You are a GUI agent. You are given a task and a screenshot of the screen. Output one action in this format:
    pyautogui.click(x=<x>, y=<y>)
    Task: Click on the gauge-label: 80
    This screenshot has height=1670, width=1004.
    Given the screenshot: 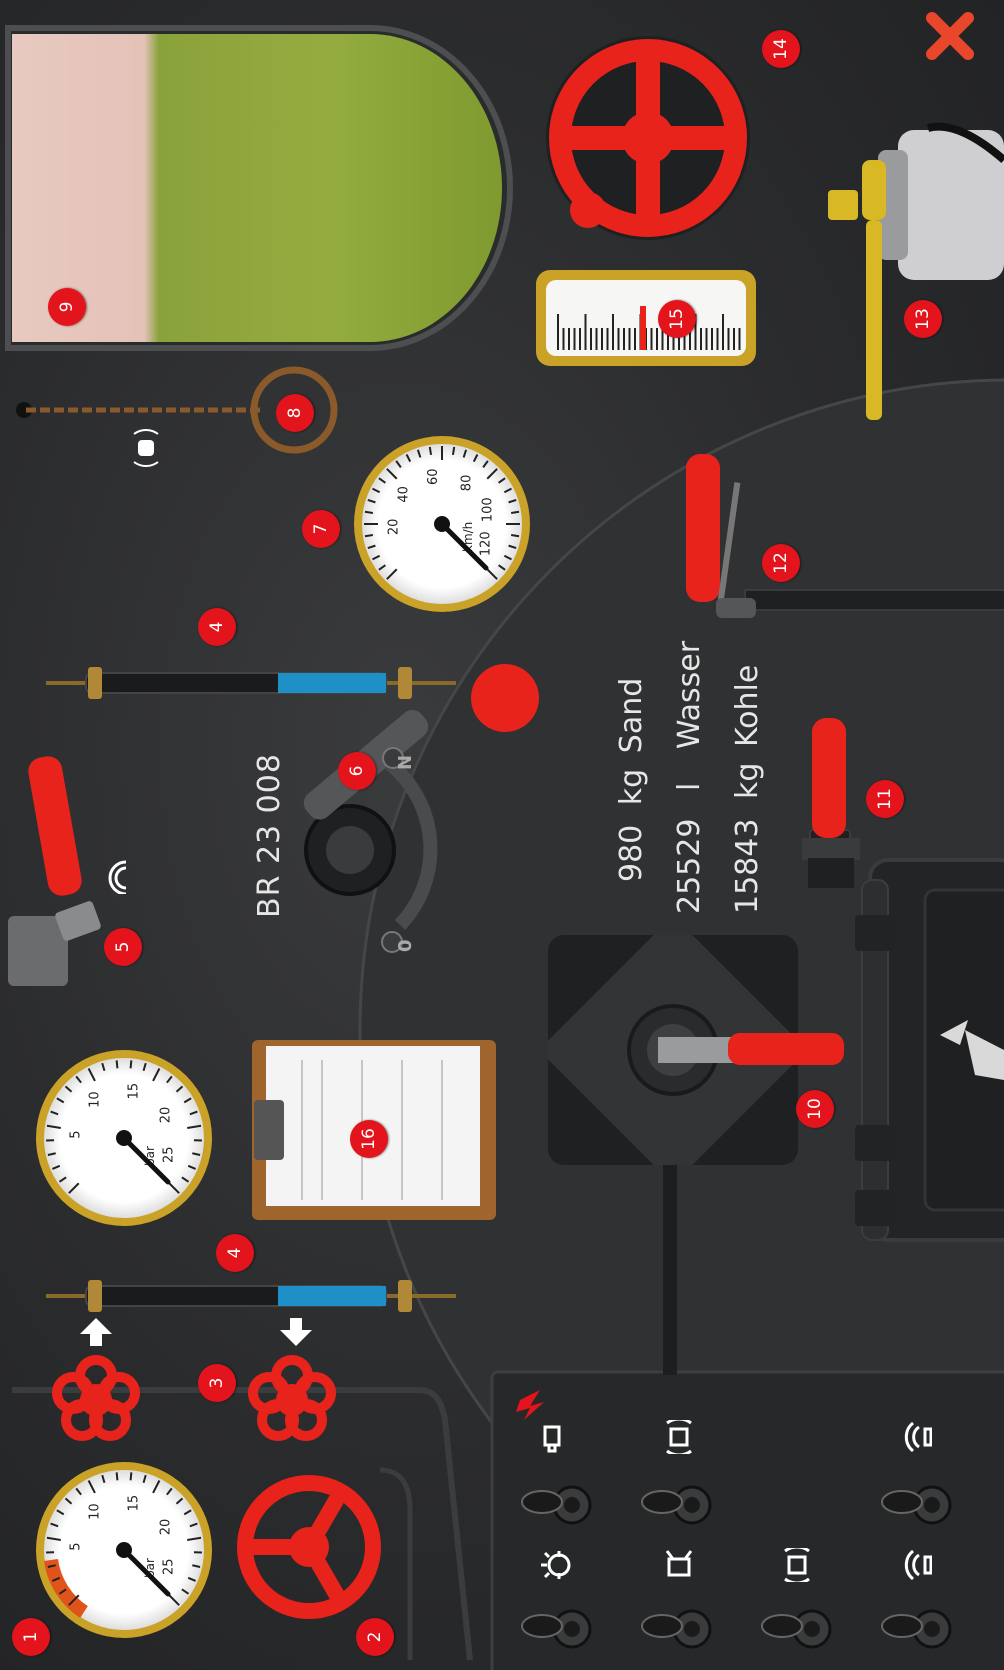 What is the action you would take?
    pyautogui.click(x=466, y=483)
    